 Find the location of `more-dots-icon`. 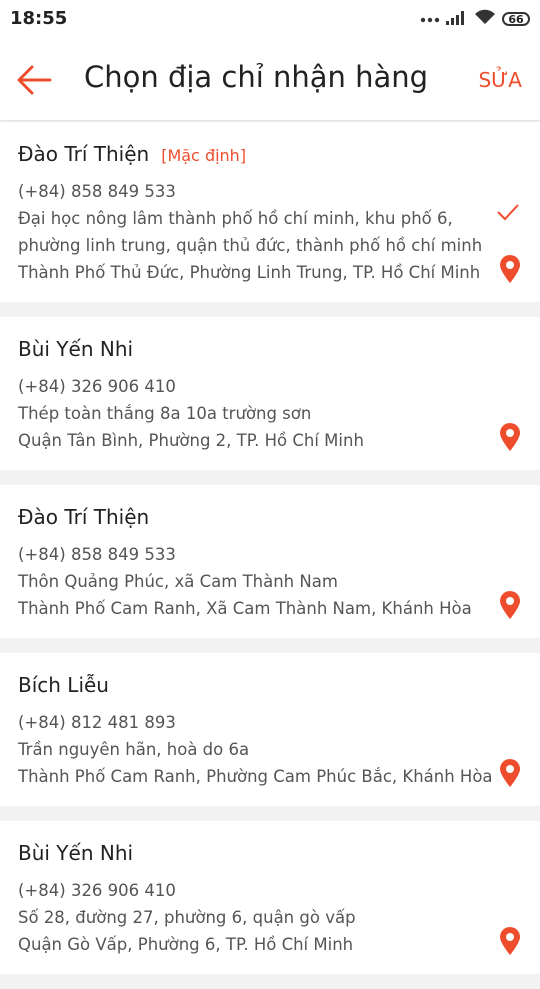

more-dots-icon is located at coordinates (430, 19).